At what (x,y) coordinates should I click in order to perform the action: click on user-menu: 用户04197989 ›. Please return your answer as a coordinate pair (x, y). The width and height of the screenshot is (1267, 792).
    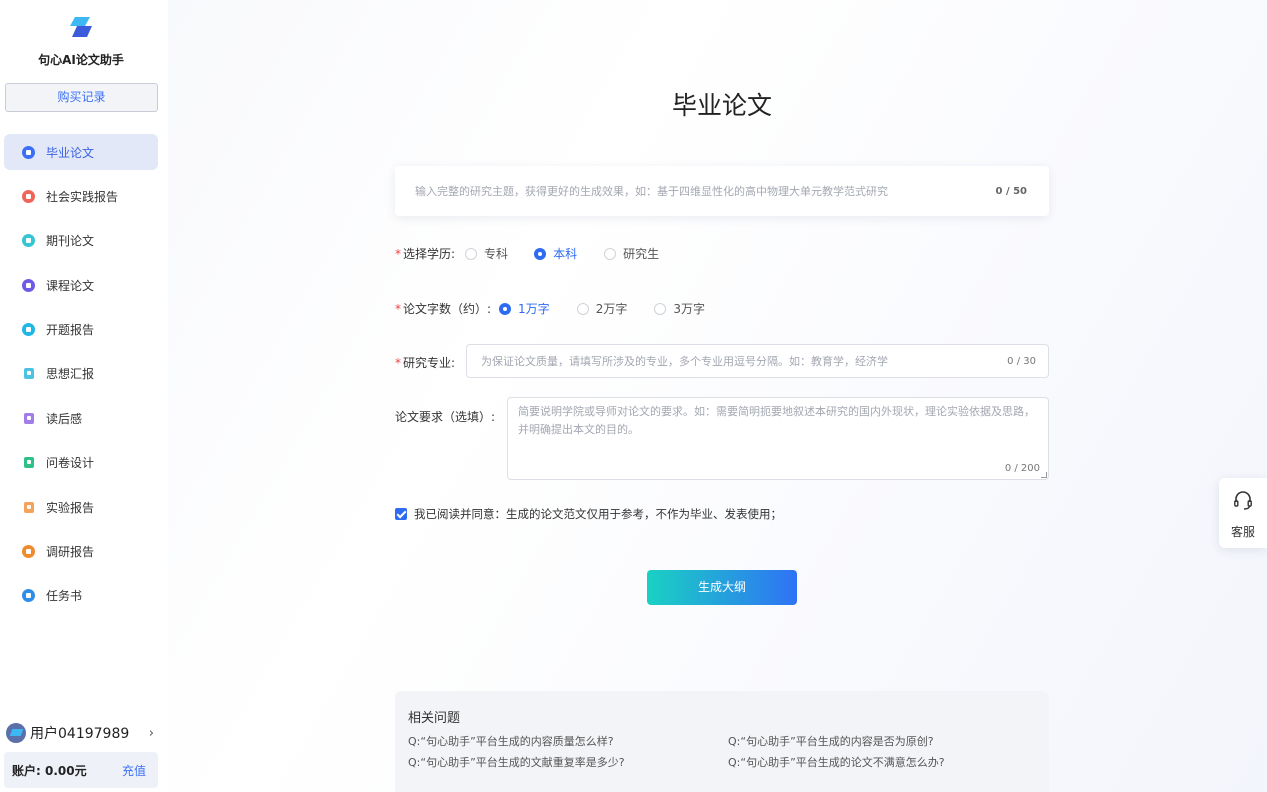
    Looking at the image, I should click on (82, 733).